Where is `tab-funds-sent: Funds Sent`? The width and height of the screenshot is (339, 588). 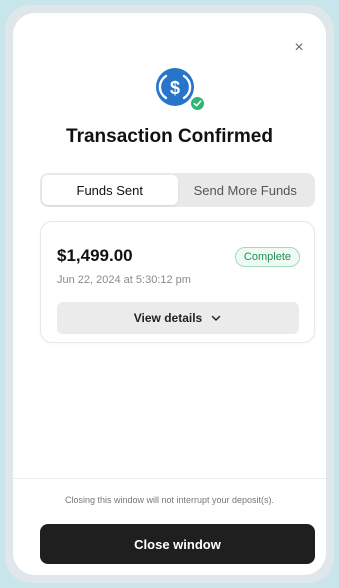 tab-funds-sent: Funds Sent is located at coordinates (110, 190).